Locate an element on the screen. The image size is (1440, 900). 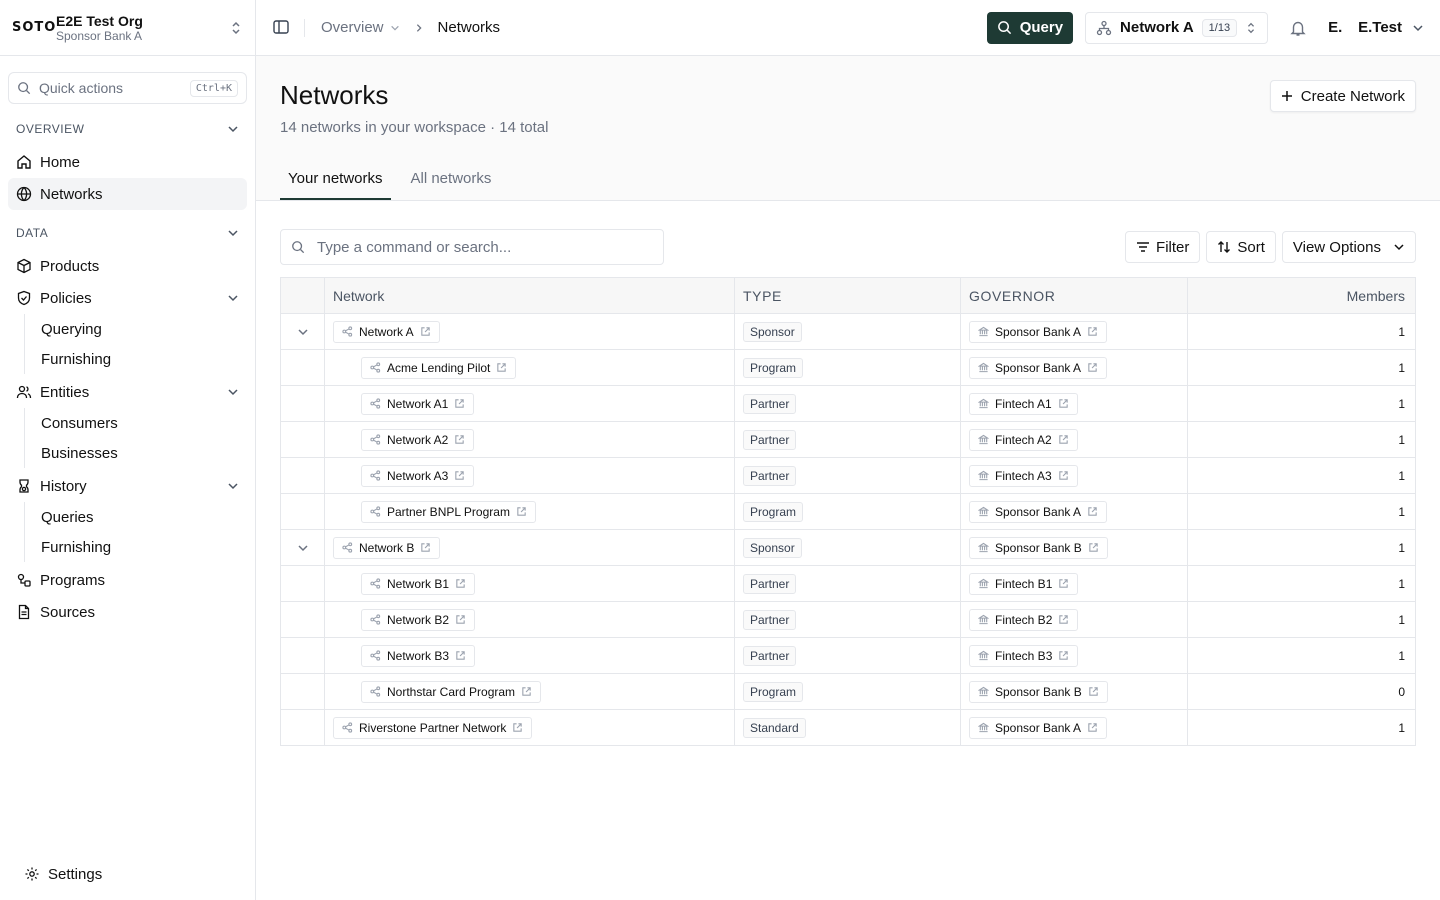
network-link: Northstar Card Program is located at coordinates (451, 691).